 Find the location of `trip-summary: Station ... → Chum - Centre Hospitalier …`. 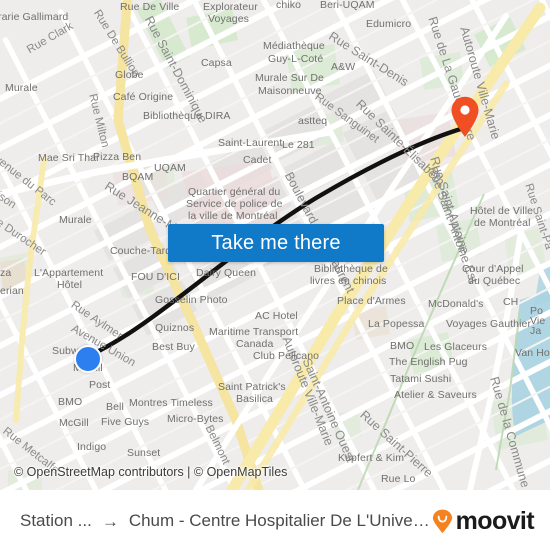

trip-summary: Station ... → Chum - Centre Hospitalier … is located at coordinates (216, 521).